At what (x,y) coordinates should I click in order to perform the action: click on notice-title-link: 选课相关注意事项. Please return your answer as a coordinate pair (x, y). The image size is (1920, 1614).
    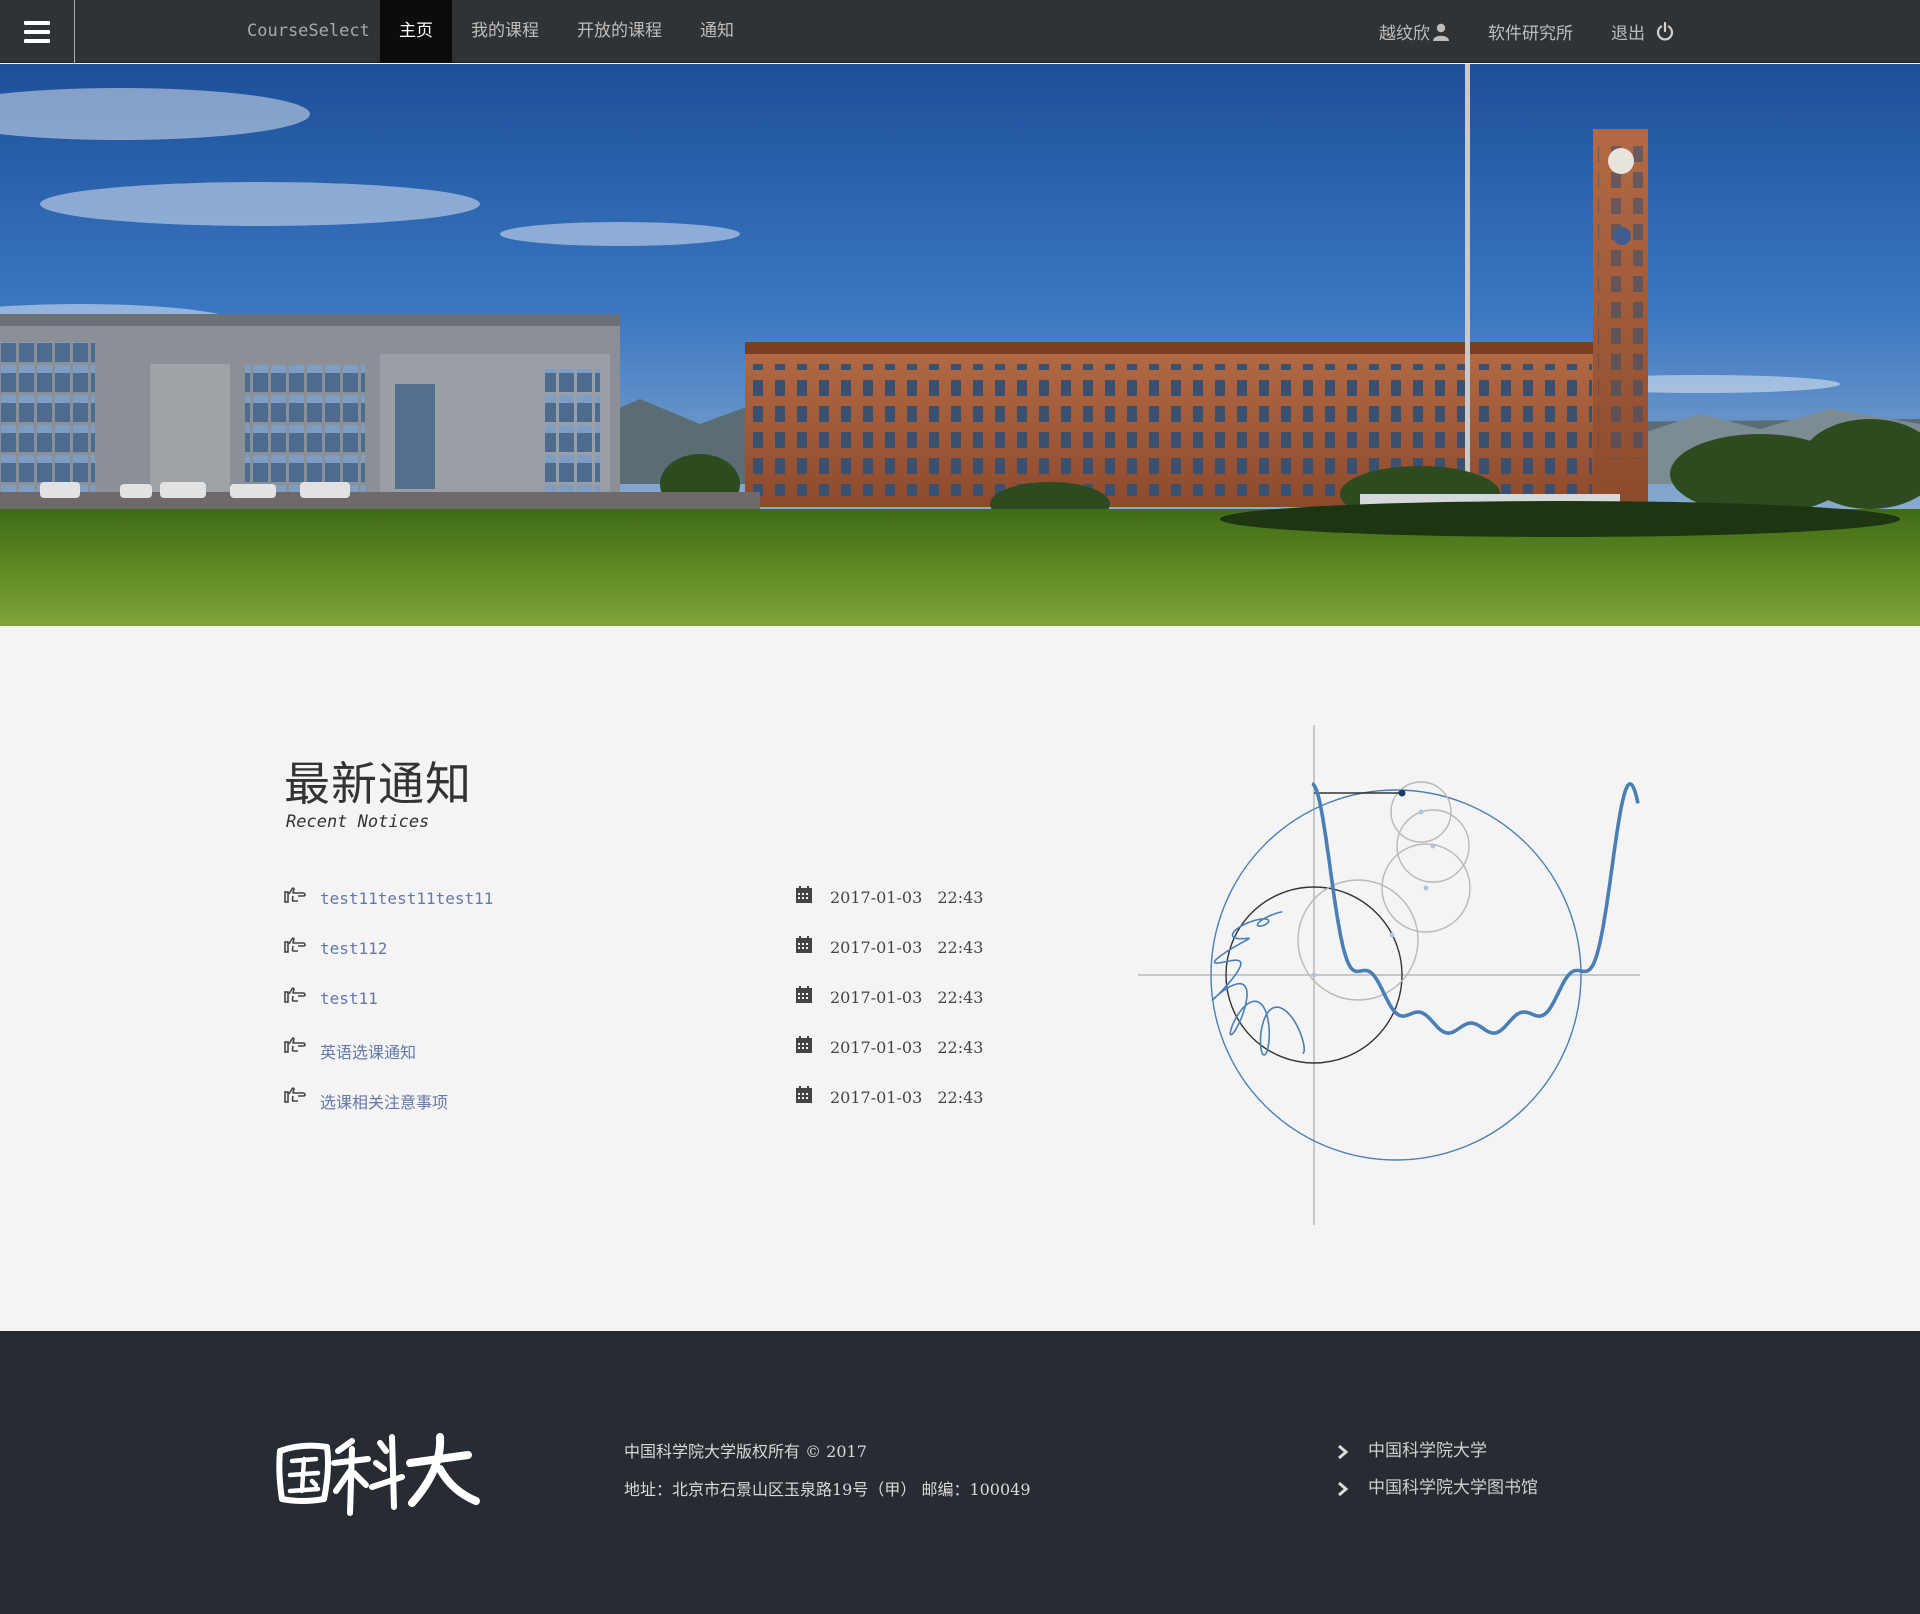
    Looking at the image, I should click on (384, 1101).